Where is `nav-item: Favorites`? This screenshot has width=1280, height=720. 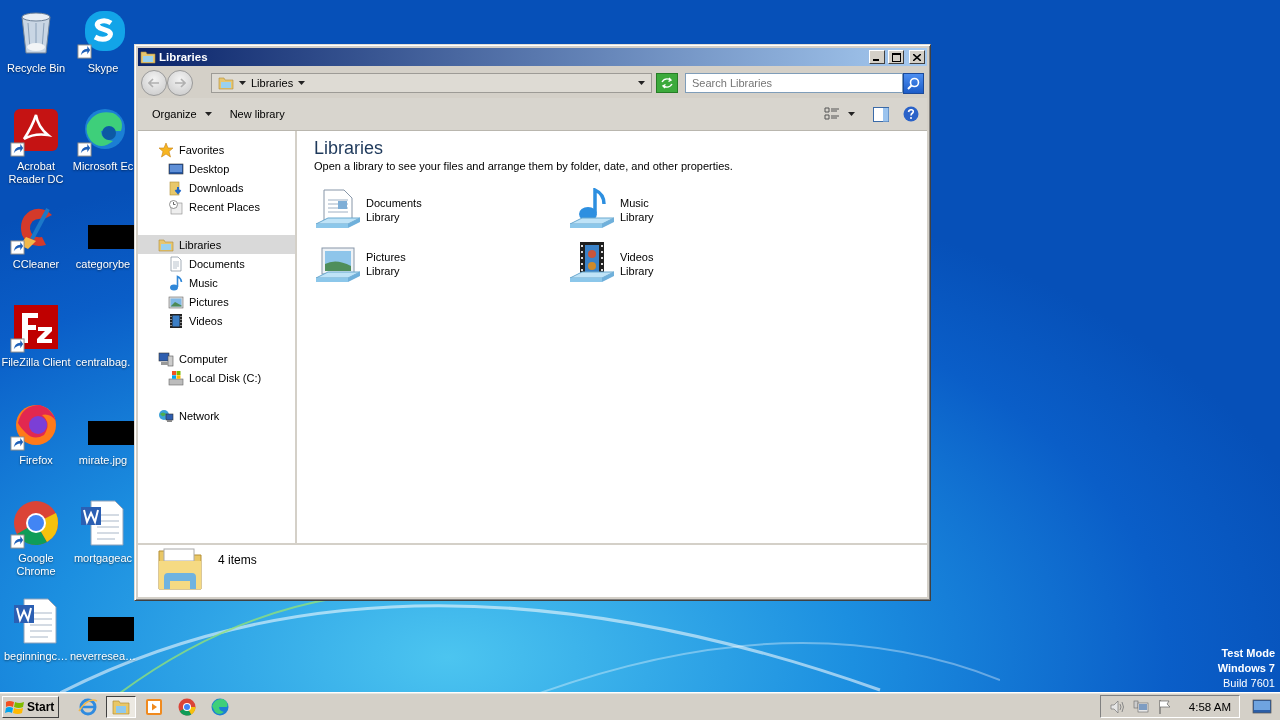 nav-item: Favorites is located at coordinates (216, 149).